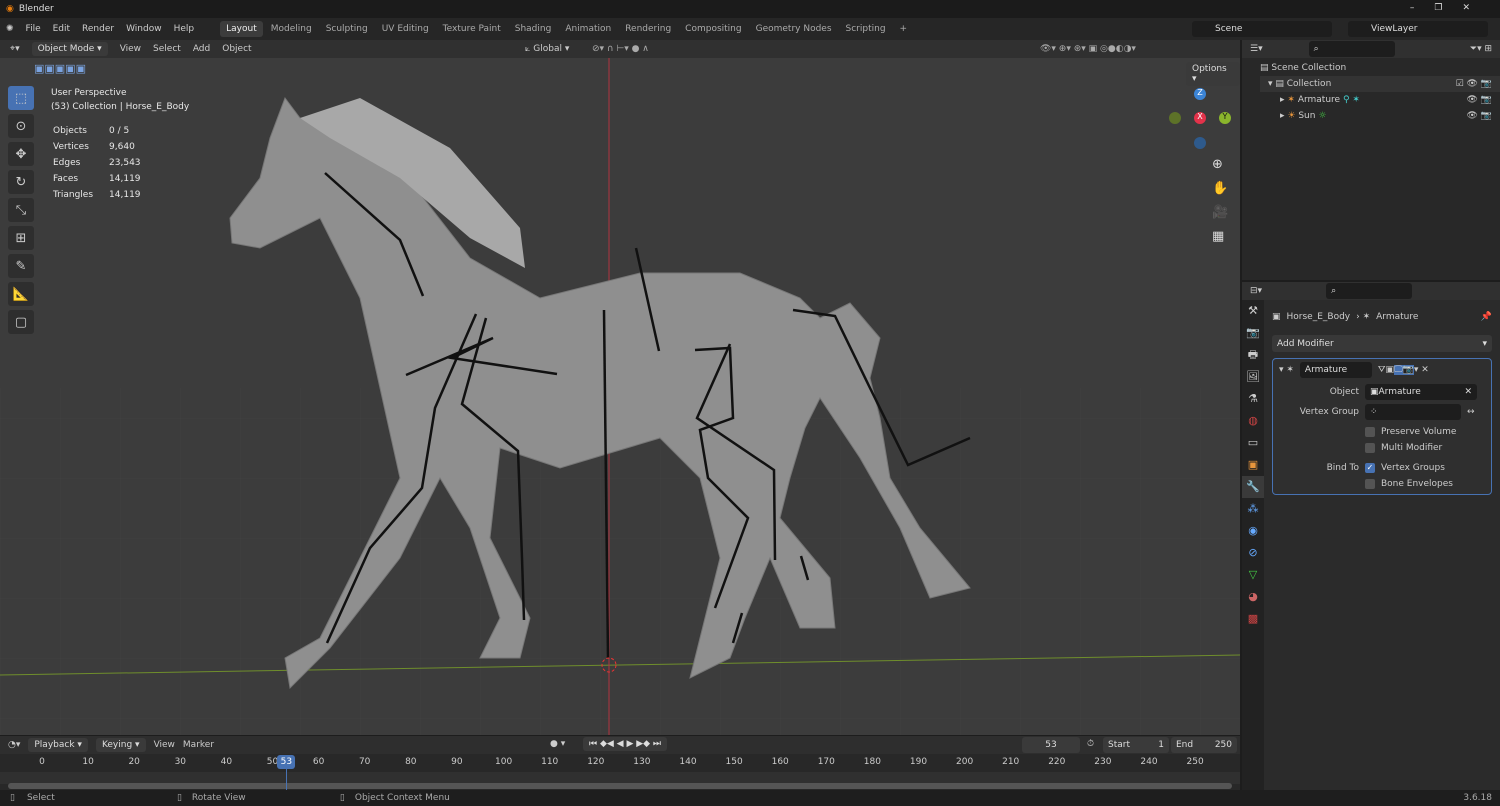 This screenshot has width=1500, height=806. What do you see at coordinates (1090, 744) in the screenshot?
I see `stopwatch-icon: ⏱` at bounding box center [1090, 744].